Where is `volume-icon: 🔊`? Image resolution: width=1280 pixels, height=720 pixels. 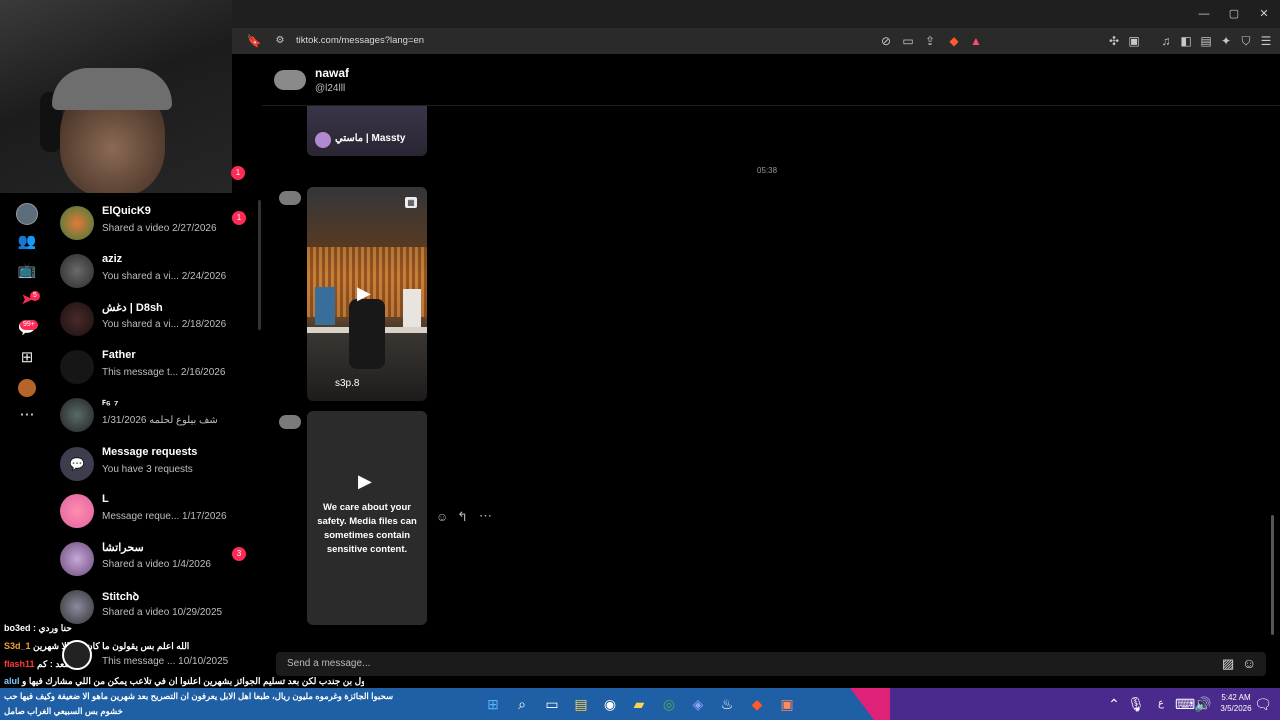 volume-icon: 🔊 is located at coordinates (1203, 704).